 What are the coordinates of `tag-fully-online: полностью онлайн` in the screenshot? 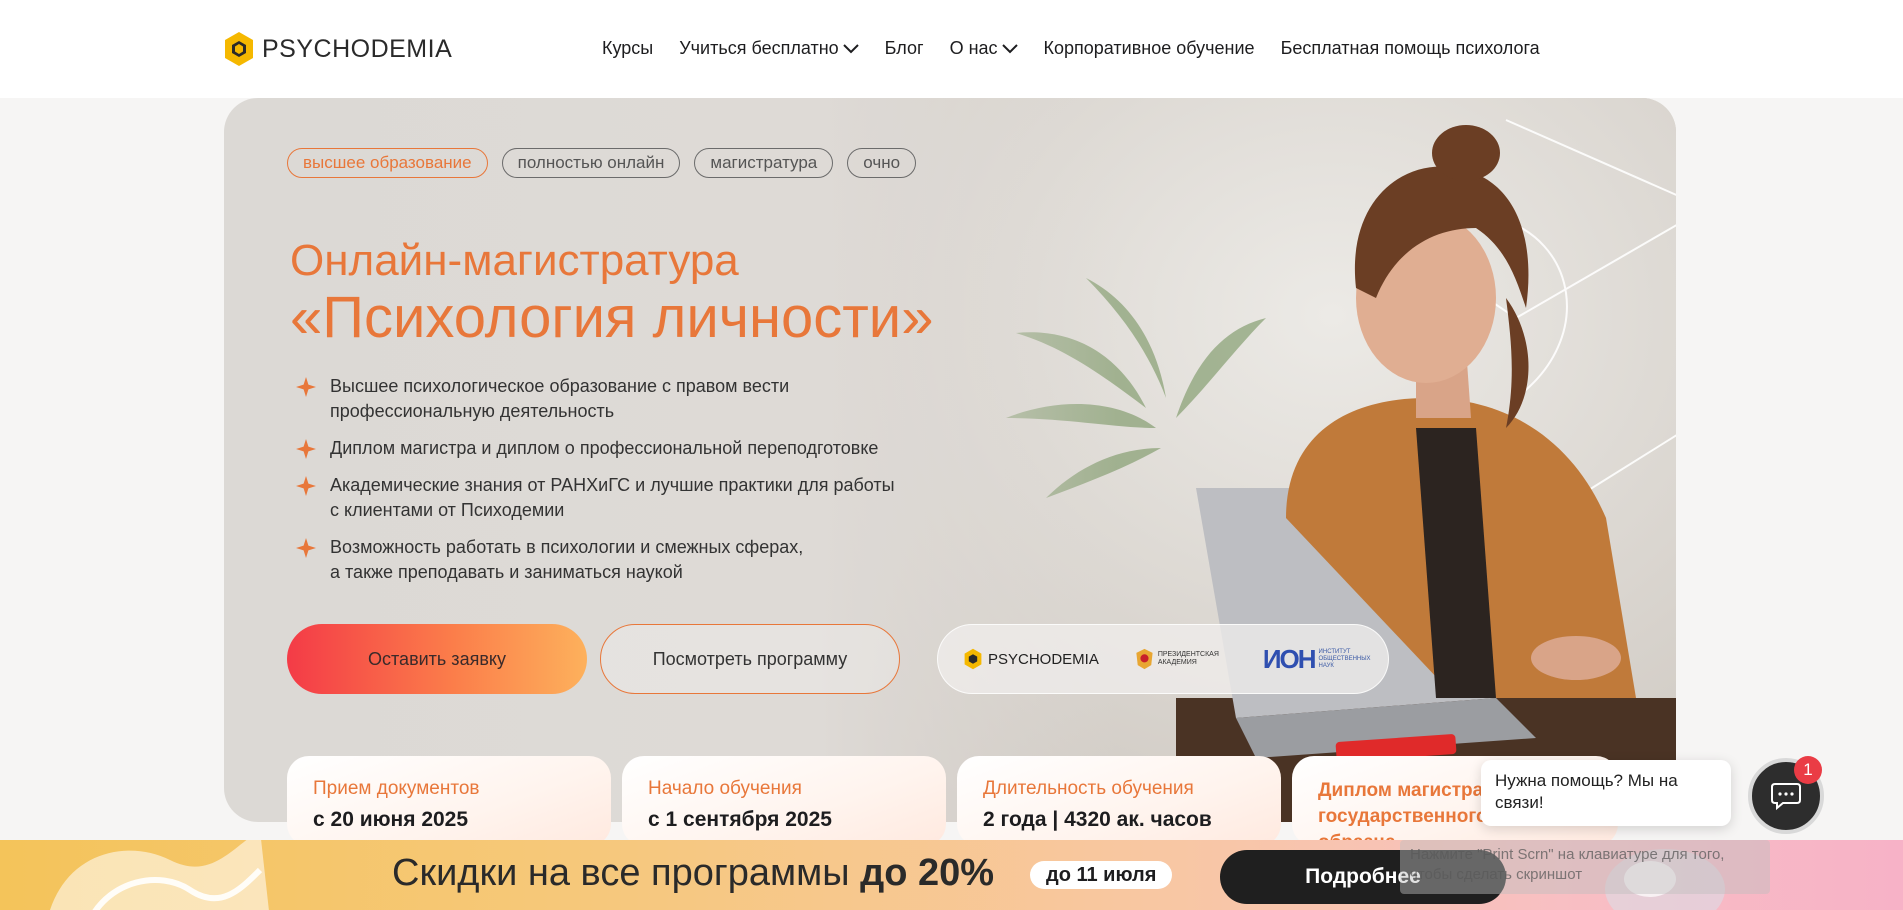 It's located at (591, 163).